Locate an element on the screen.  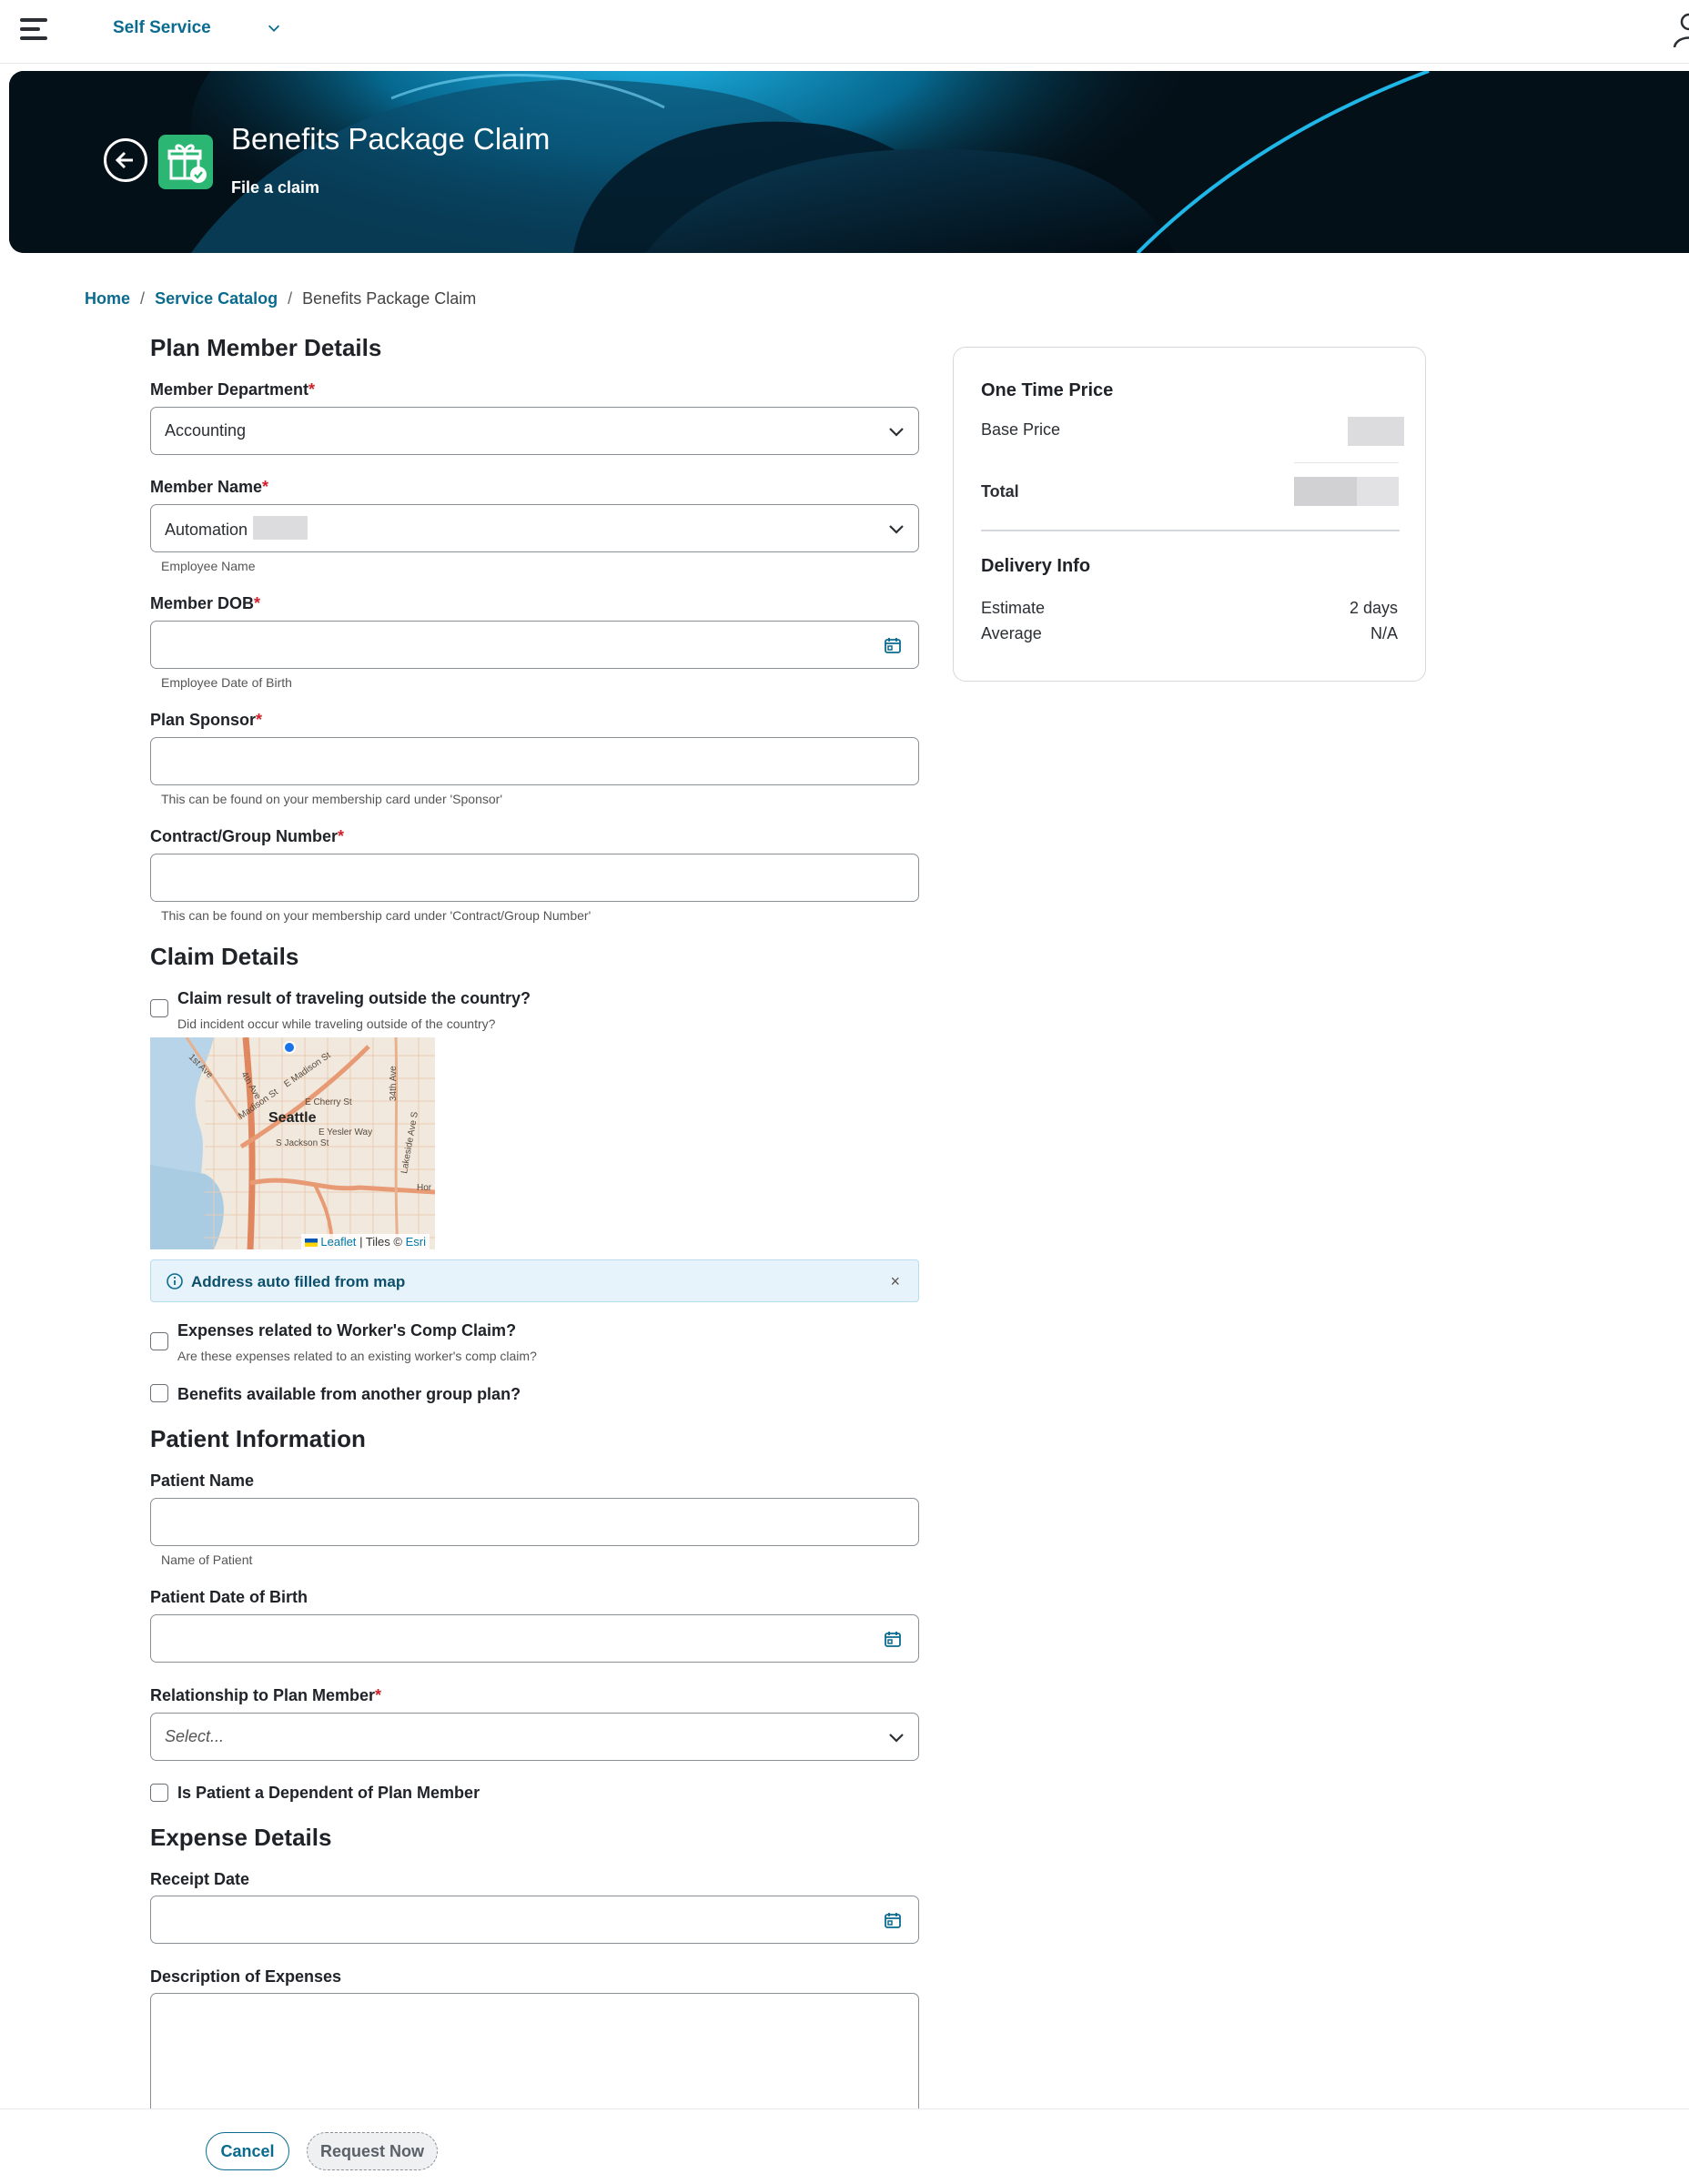
leaflet-link: Leaflet is located at coordinates (338, 1242).